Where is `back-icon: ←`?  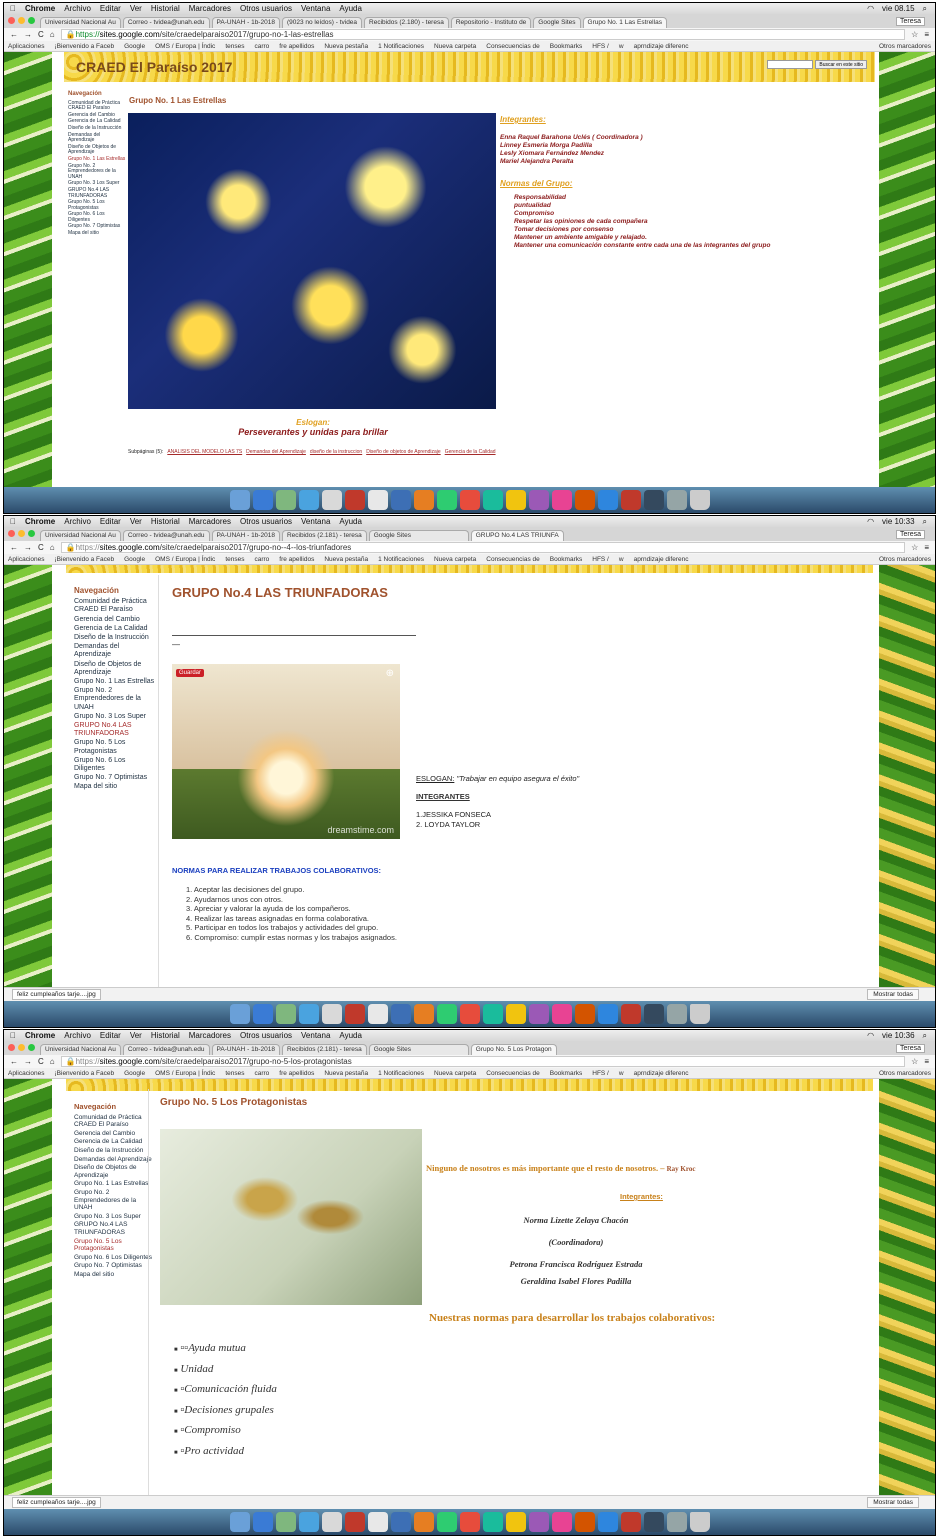 back-icon: ← is located at coordinates (14, 34).